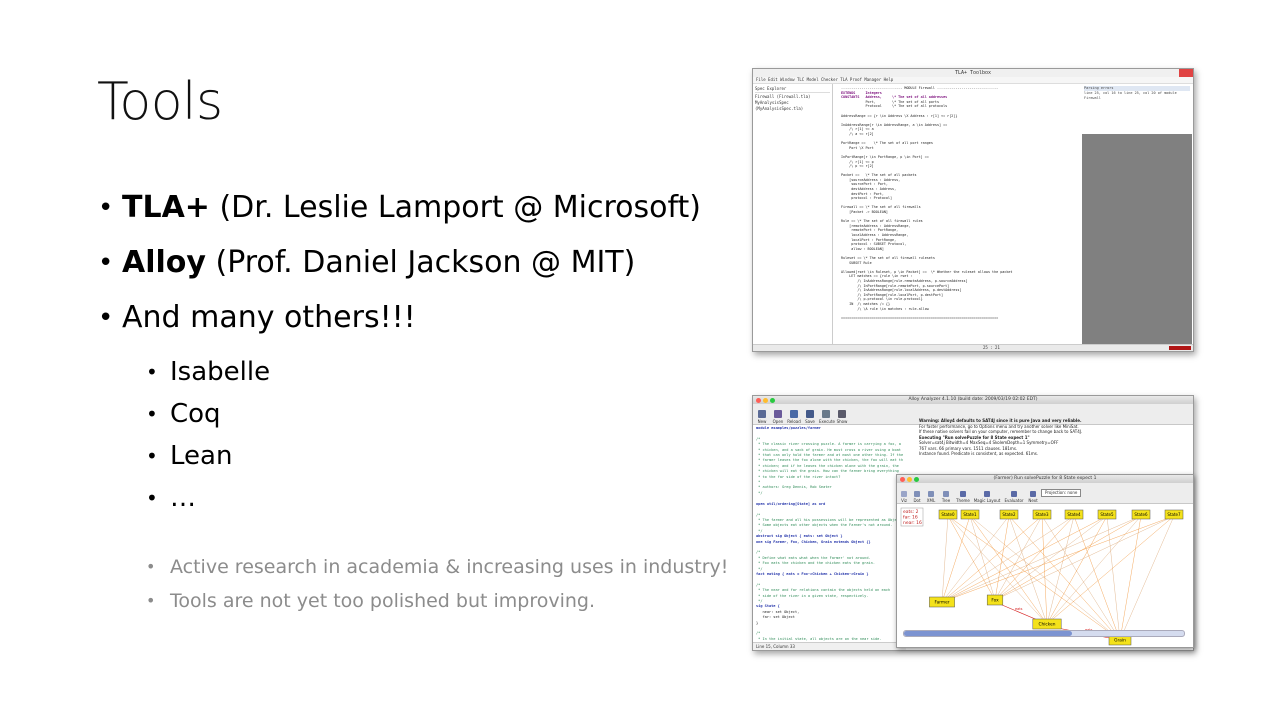  Describe the element at coordinates (420, 262) in the screenshot. I see `bullet-alloy-text: (Prof. Daniel Jackson @ MIT)` at that location.